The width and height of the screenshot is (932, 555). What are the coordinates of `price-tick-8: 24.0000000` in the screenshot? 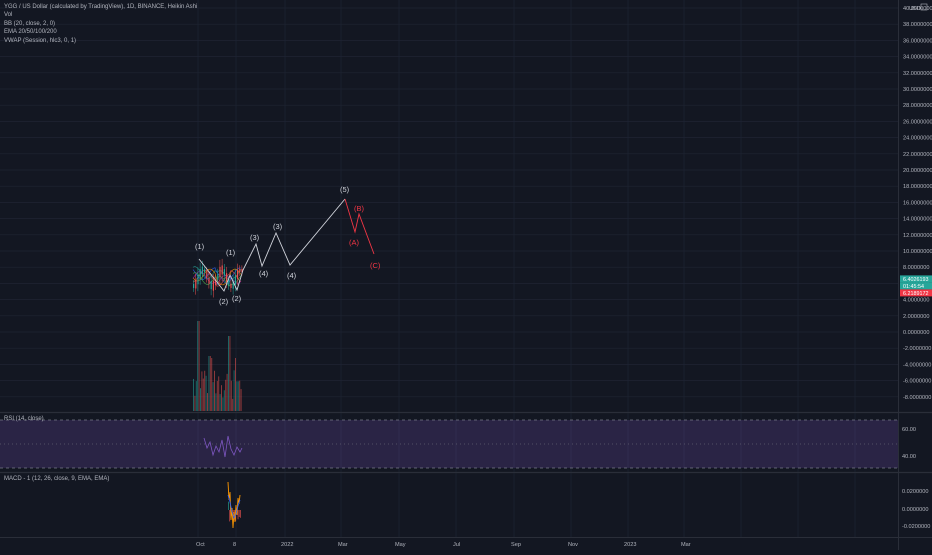 It's located at (917, 139).